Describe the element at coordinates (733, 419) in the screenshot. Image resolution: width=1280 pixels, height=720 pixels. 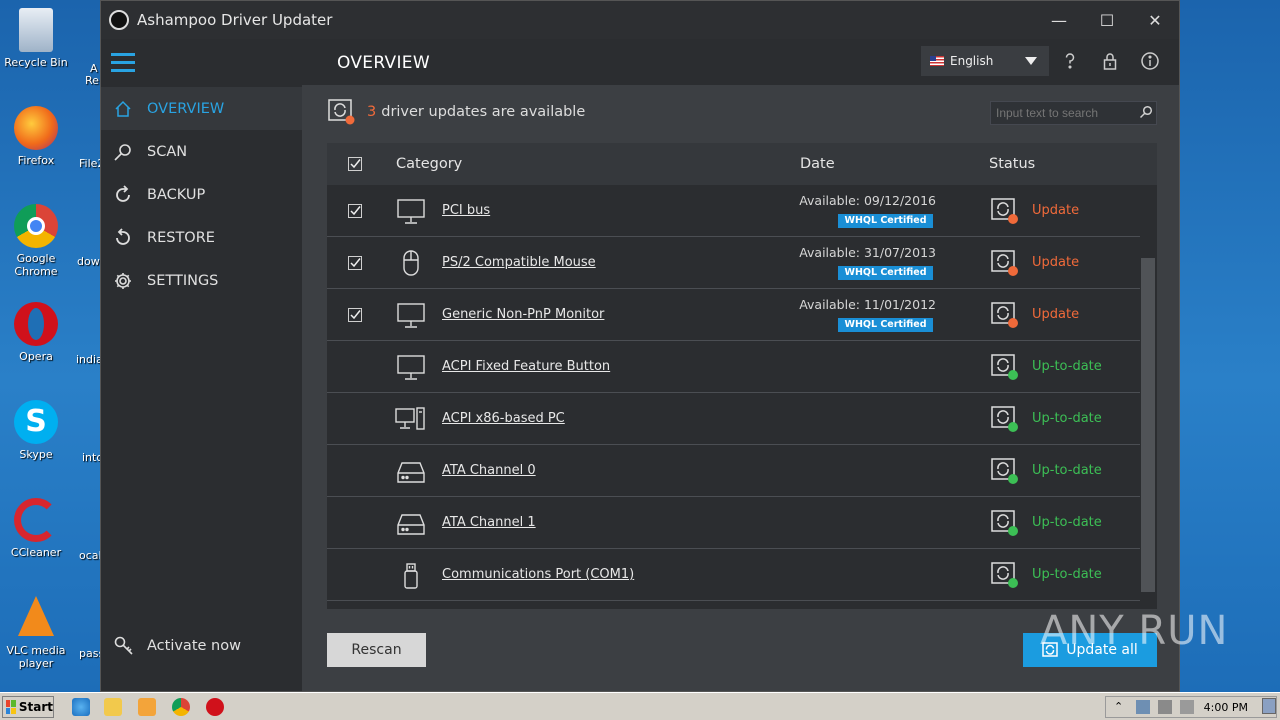
I see `table-row: ACPI x86-based PC Up-to-date` at that location.